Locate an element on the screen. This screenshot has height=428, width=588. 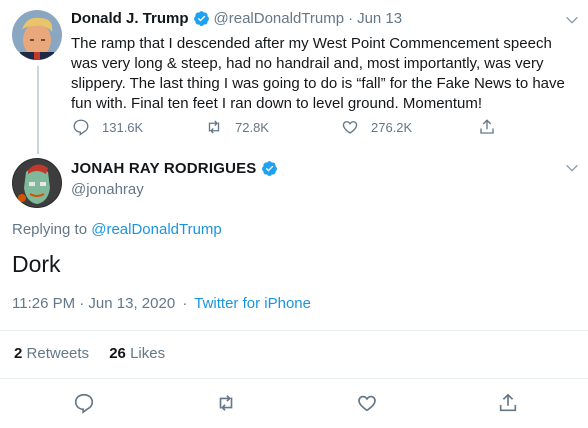
thread-connector-line is located at coordinates (38, 110).